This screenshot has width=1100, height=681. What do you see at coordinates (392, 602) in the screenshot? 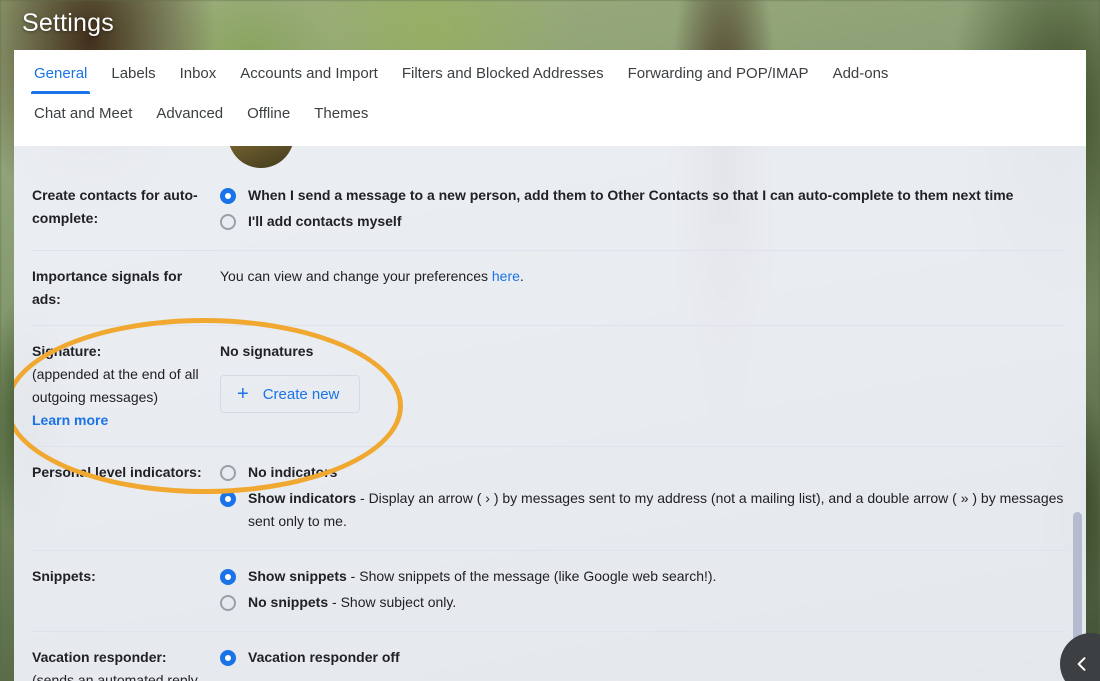
I see `option-rest-text: - Show subject only.` at bounding box center [392, 602].